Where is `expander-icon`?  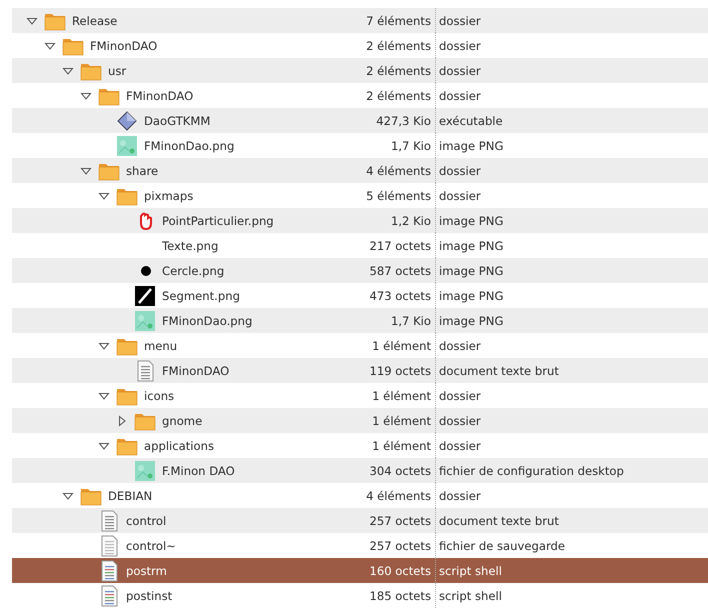 expander-icon is located at coordinates (122, 420).